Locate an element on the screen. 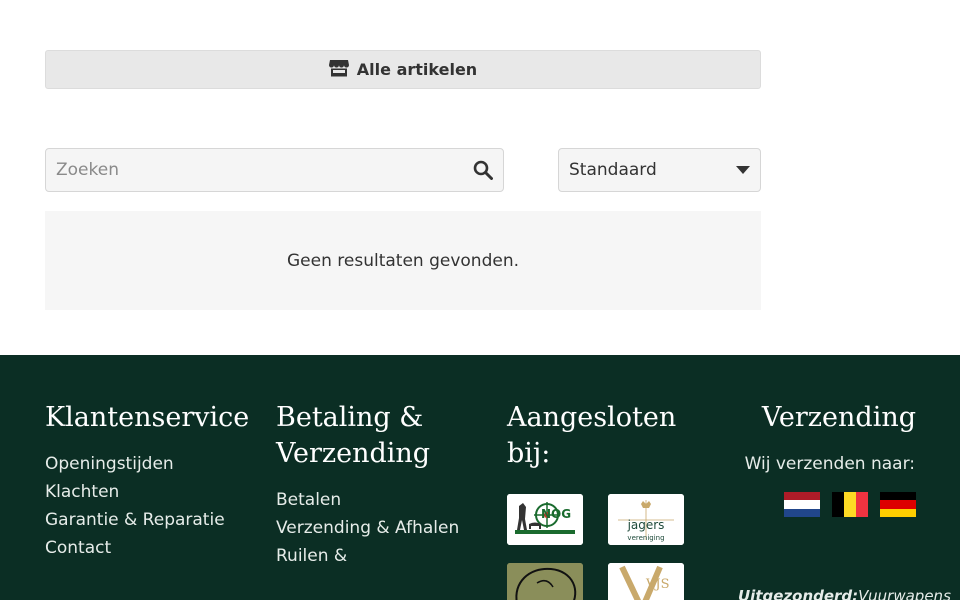 This screenshot has width=960, height=600. results-panel: Geen resultaten gevonden. is located at coordinates (403, 260).